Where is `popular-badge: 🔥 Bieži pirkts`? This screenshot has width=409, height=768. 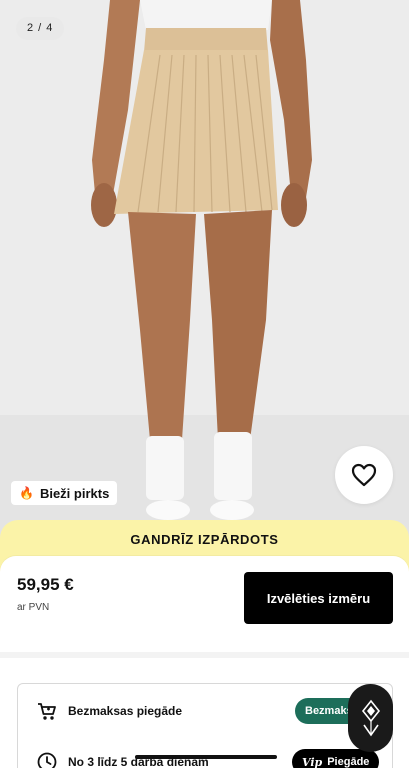 popular-badge: 🔥 Bieži pirkts is located at coordinates (64, 493).